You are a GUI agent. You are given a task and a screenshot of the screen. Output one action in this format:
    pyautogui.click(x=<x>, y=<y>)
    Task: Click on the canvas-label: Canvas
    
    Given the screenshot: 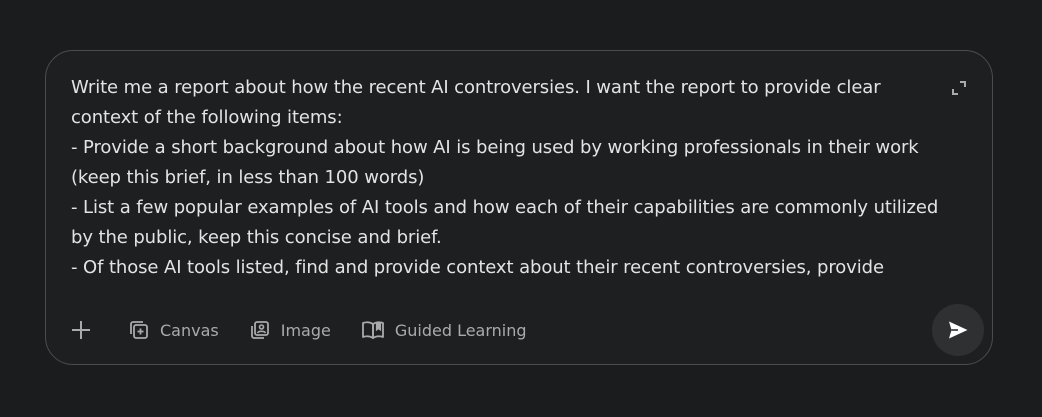 What is the action you would take?
    pyautogui.click(x=189, y=330)
    